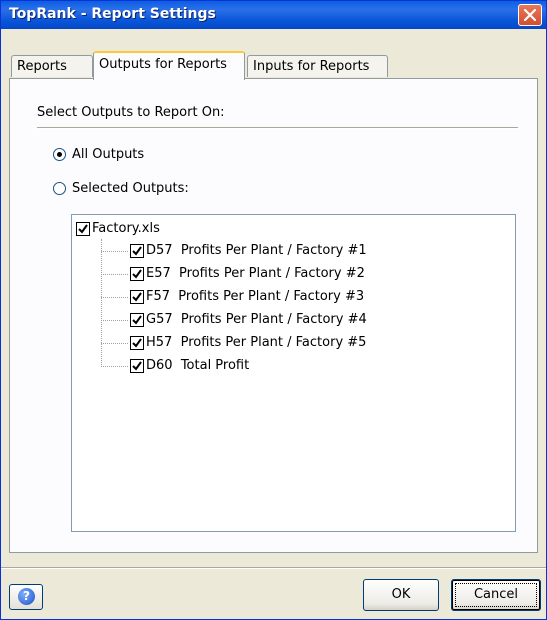 This screenshot has height=620, width=547. I want to click on tree-item: H57 Profits Per Plant / Factory #5, so click(248, 342).